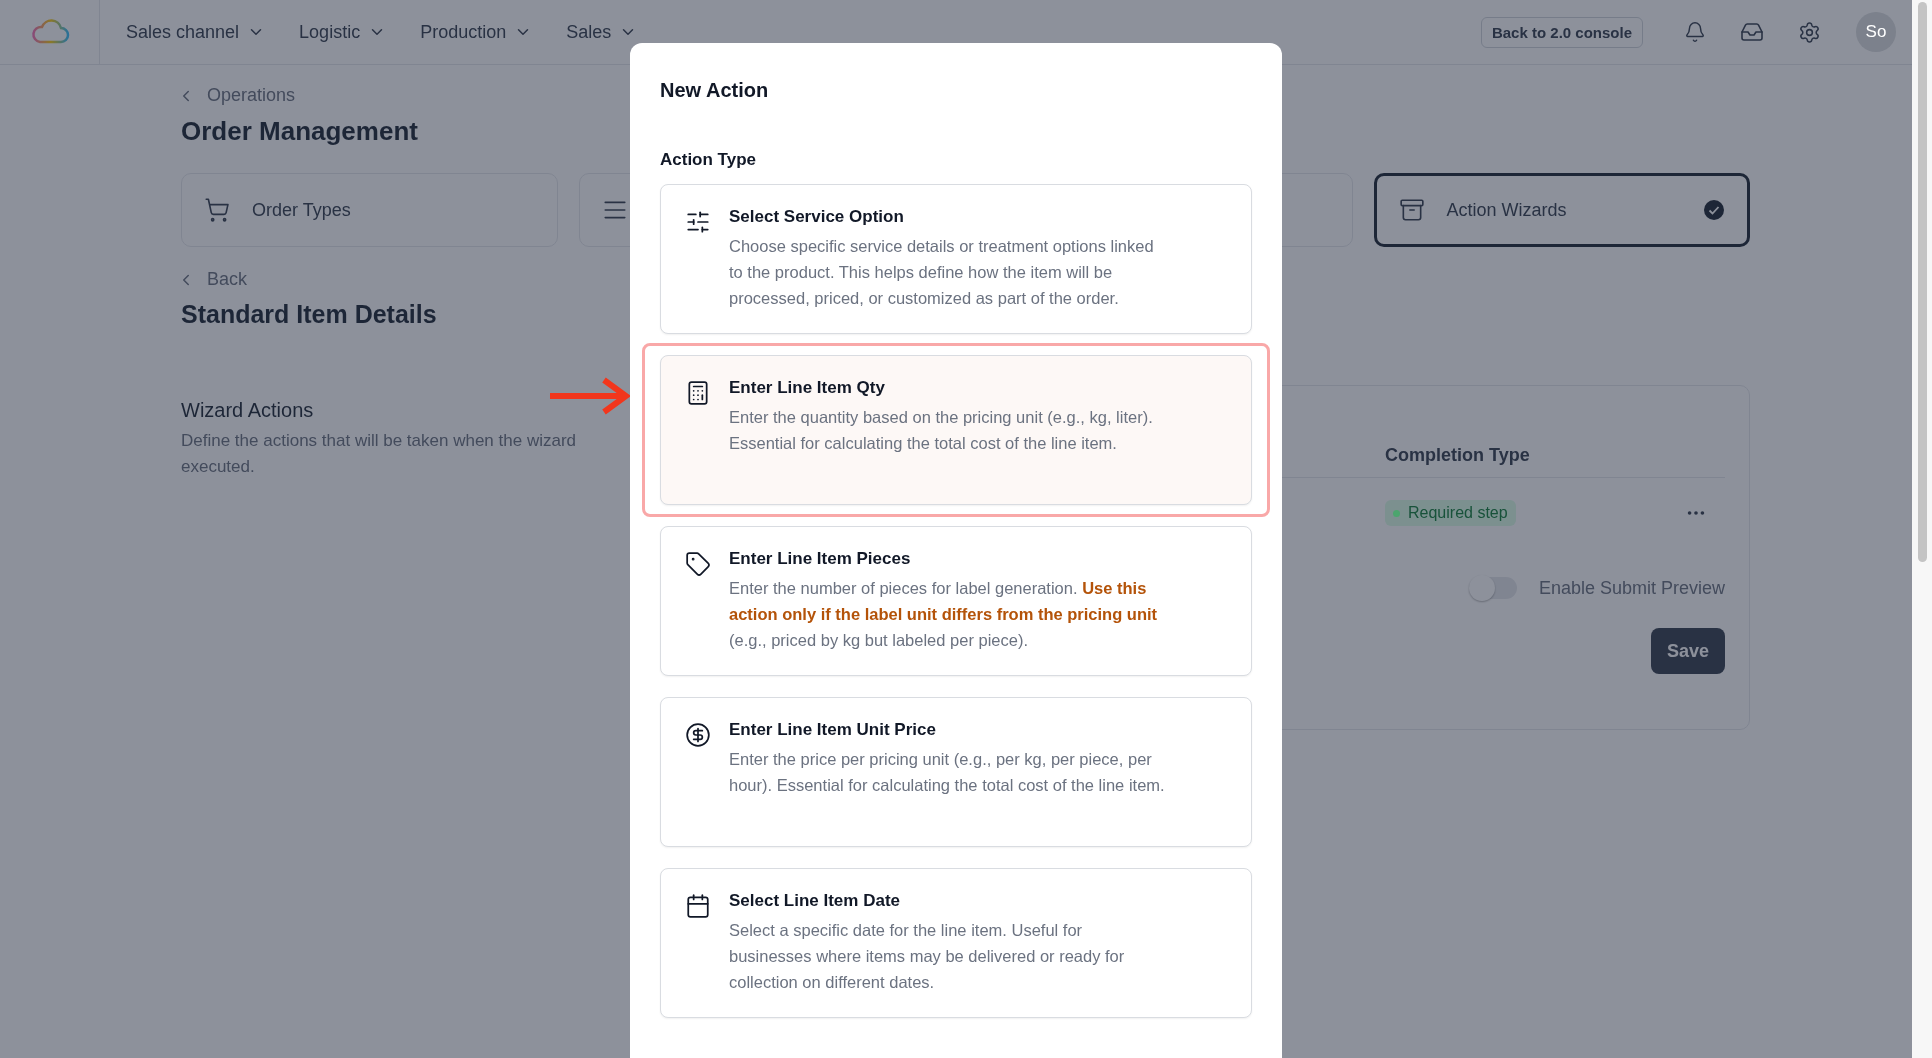 Image resolution: width=1932 pixels, height=1058 pixels. I want to click on page-title: Order Management, so click(299, 131).